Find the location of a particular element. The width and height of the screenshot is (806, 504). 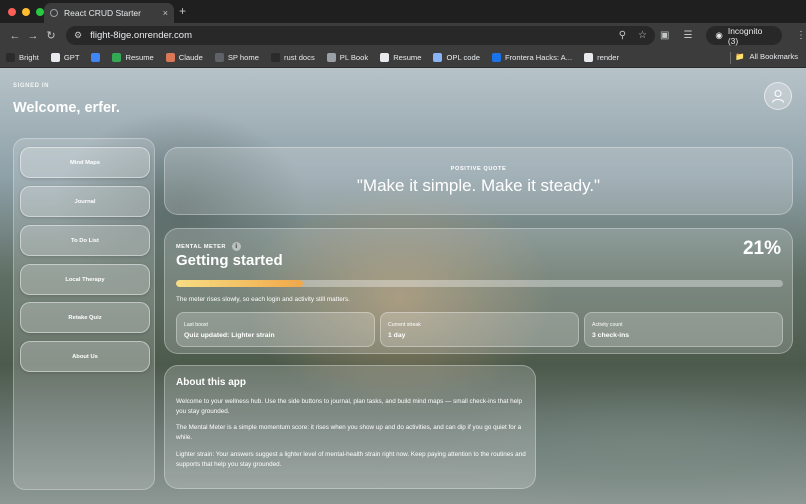

profile-avatar-button is located at coordinates (778, 96).